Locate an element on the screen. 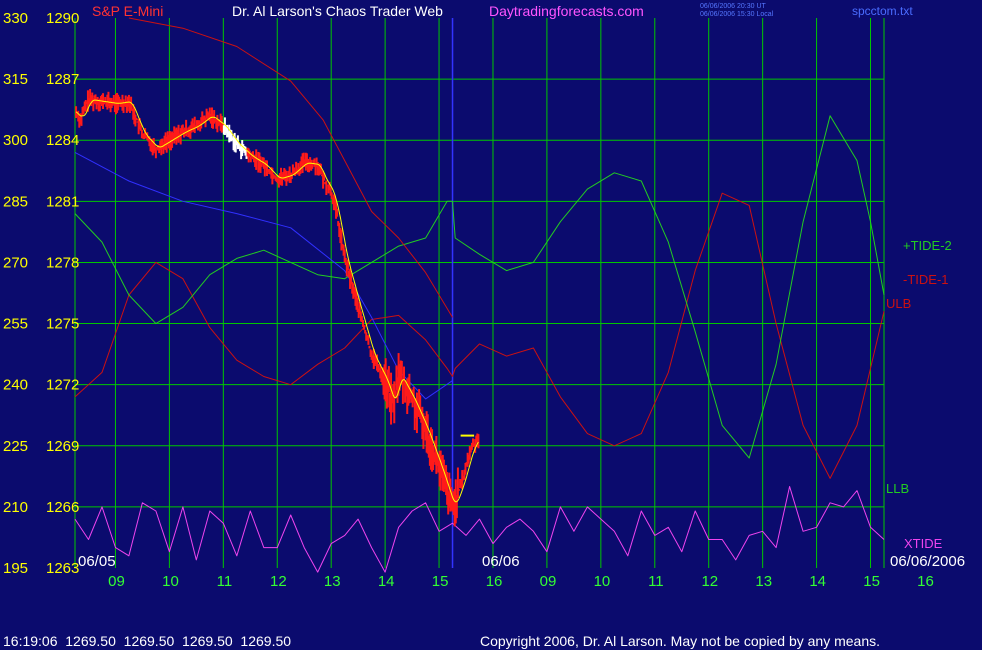 The height and width of the screenshot is (650, 982). price-axis-tick-label: 1290 is located at coordinates (62, 18).